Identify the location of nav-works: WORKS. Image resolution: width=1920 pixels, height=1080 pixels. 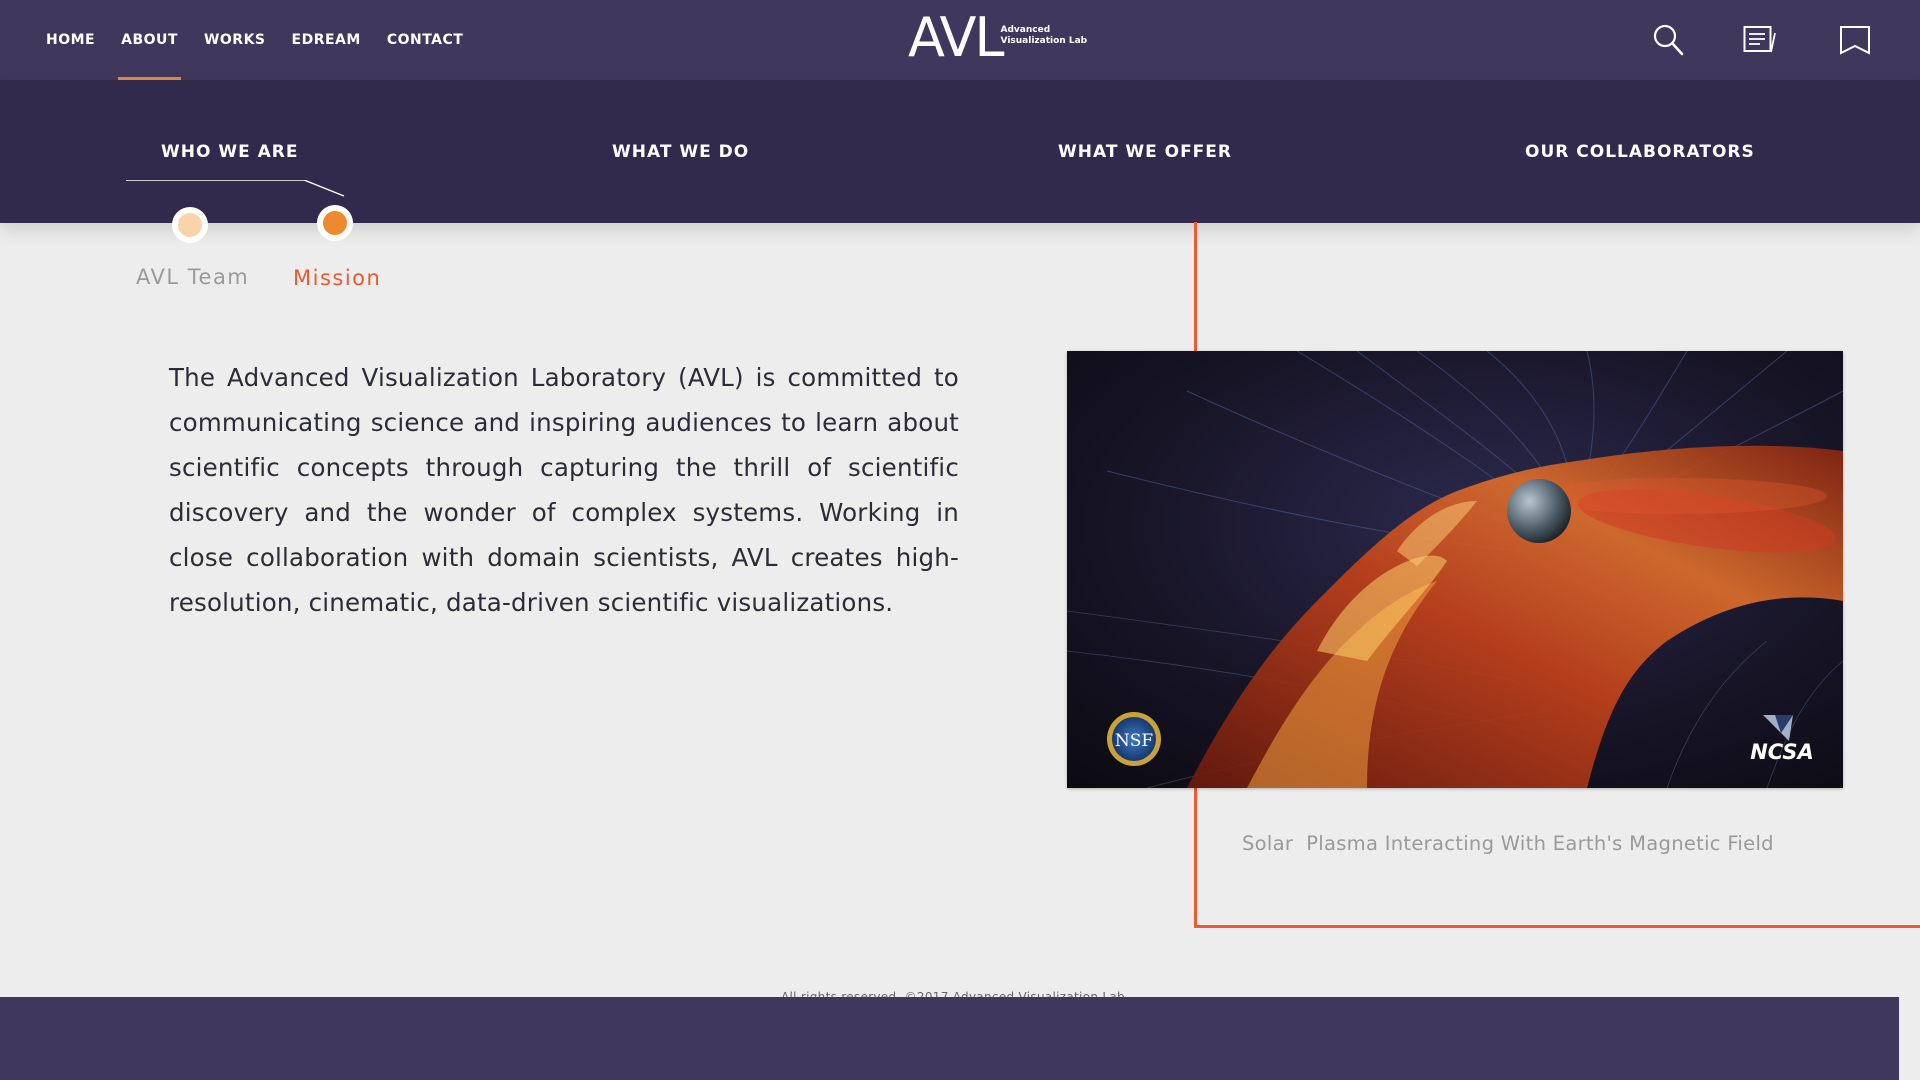
(235, 40).